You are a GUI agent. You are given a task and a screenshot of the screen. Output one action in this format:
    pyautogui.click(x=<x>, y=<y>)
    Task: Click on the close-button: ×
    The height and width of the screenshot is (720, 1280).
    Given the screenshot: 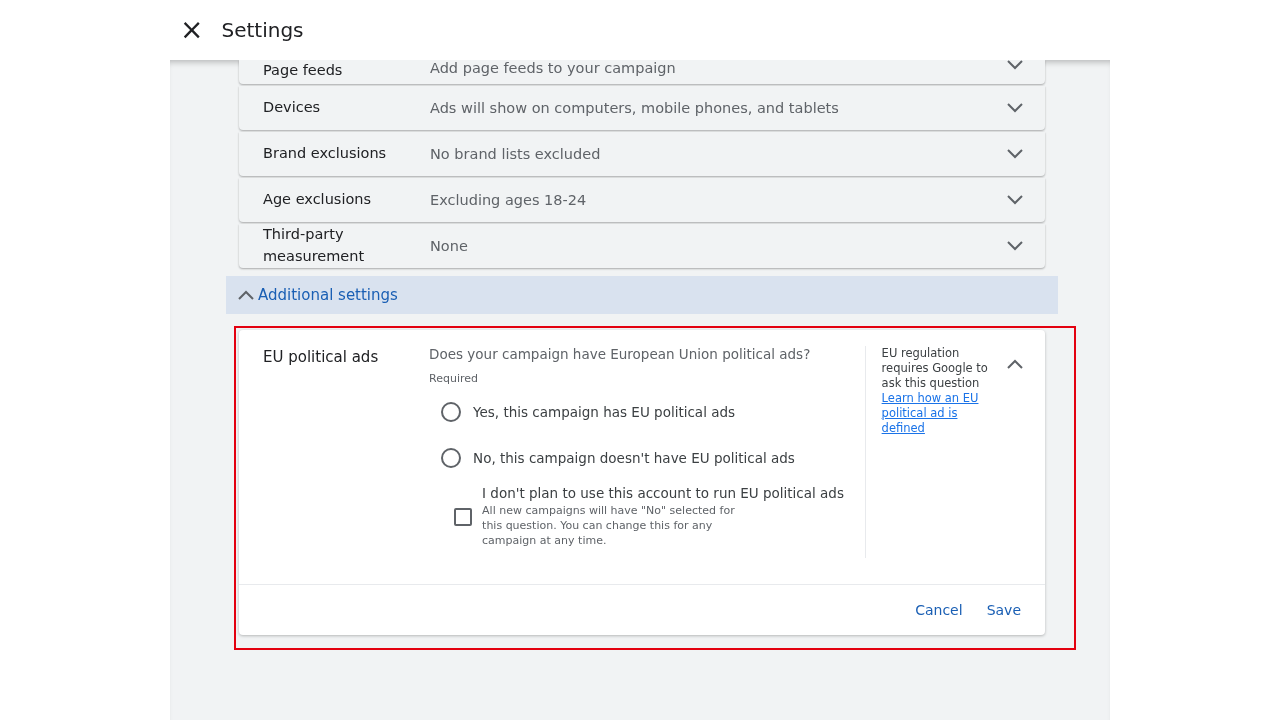 What is the action you would take?
    pyautogui.click(x=192, y=30)
    